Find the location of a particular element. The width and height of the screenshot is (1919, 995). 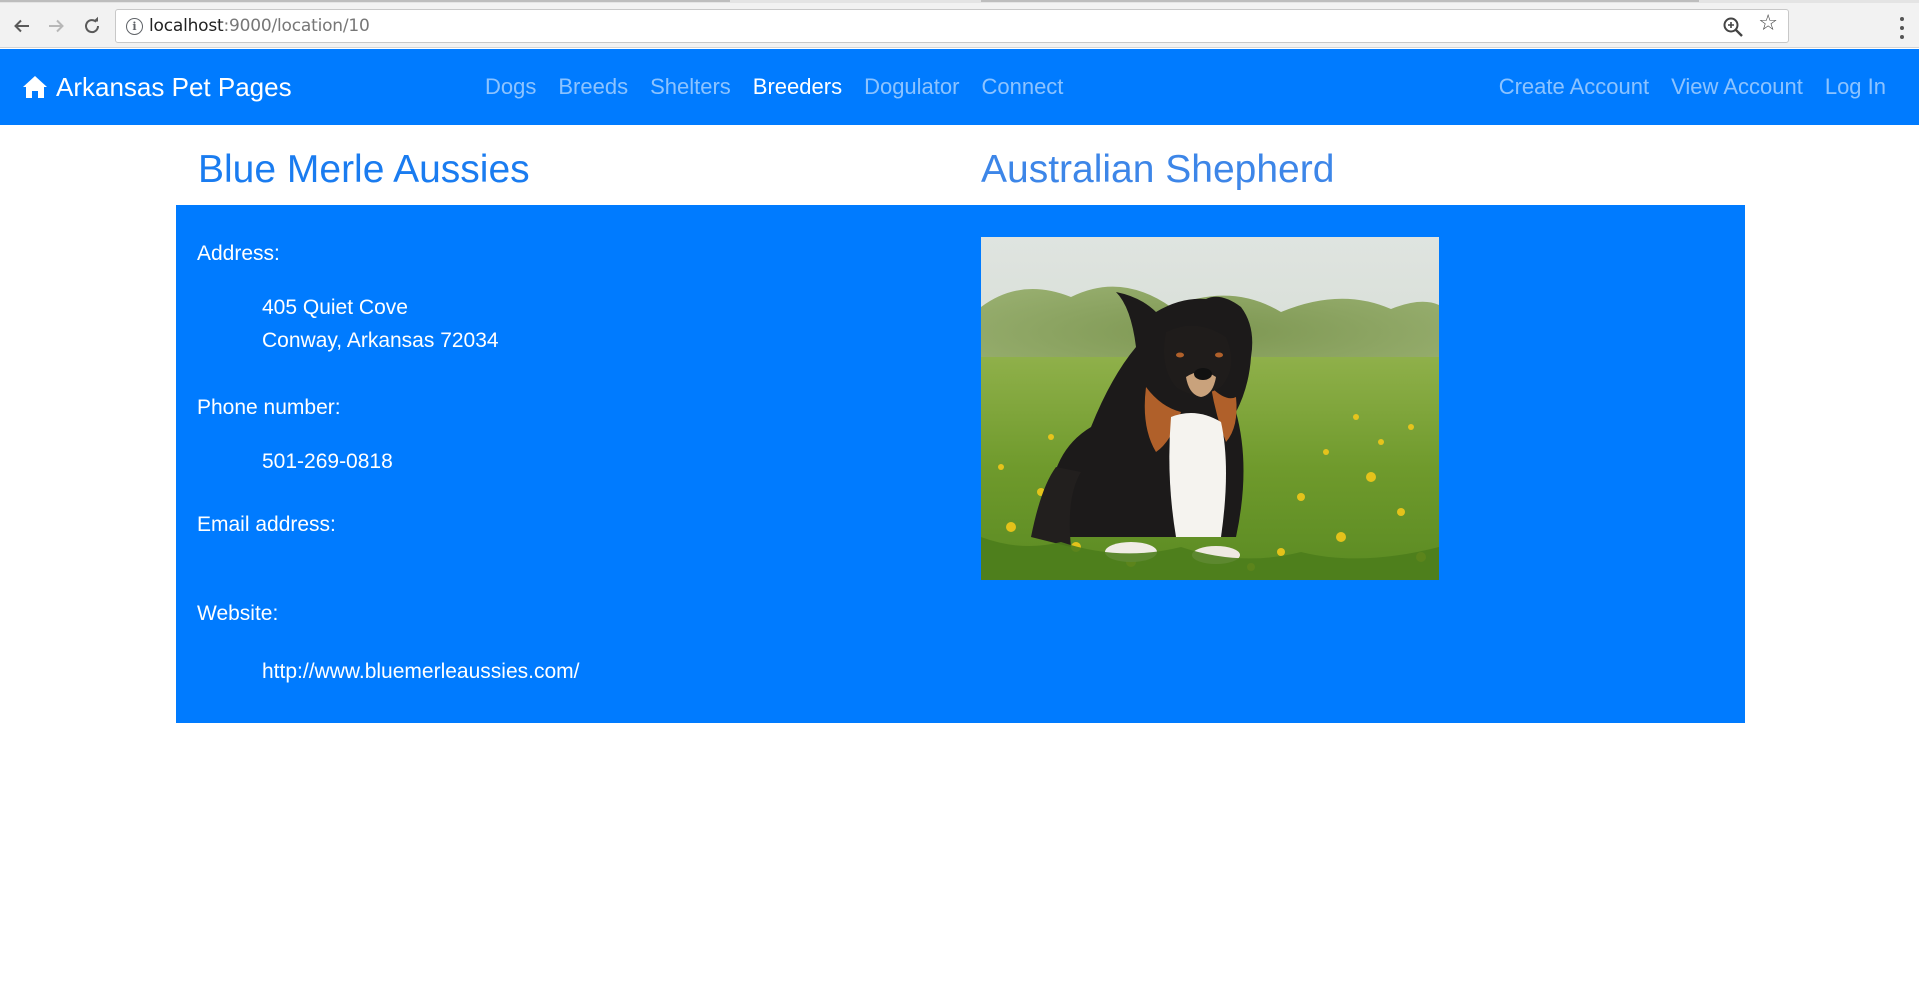

zoom-icon is located at coordinates (1733, 27).